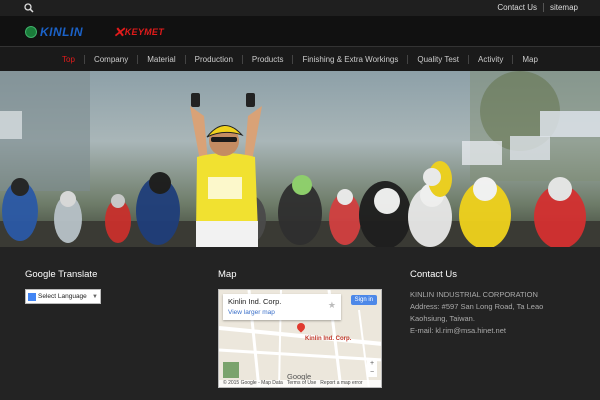  I want to click on nav-item-top: Top, so click(68, 59).